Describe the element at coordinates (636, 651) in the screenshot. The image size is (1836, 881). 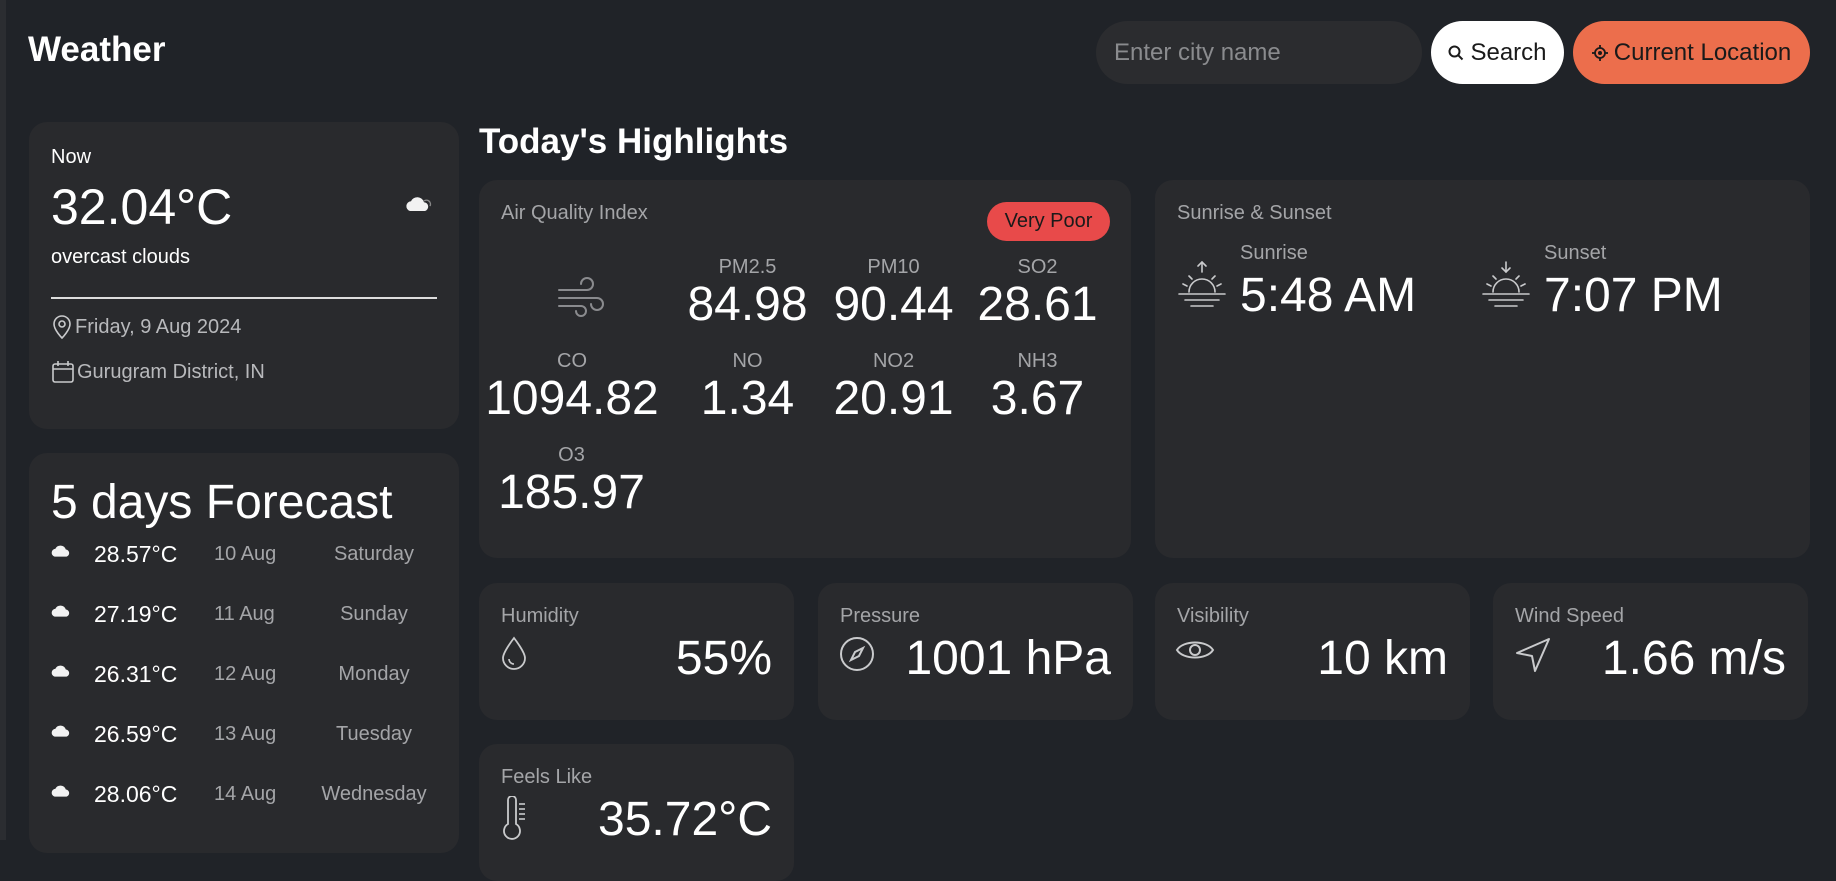
I see `humidity-card: Humidity 55%` at that location.